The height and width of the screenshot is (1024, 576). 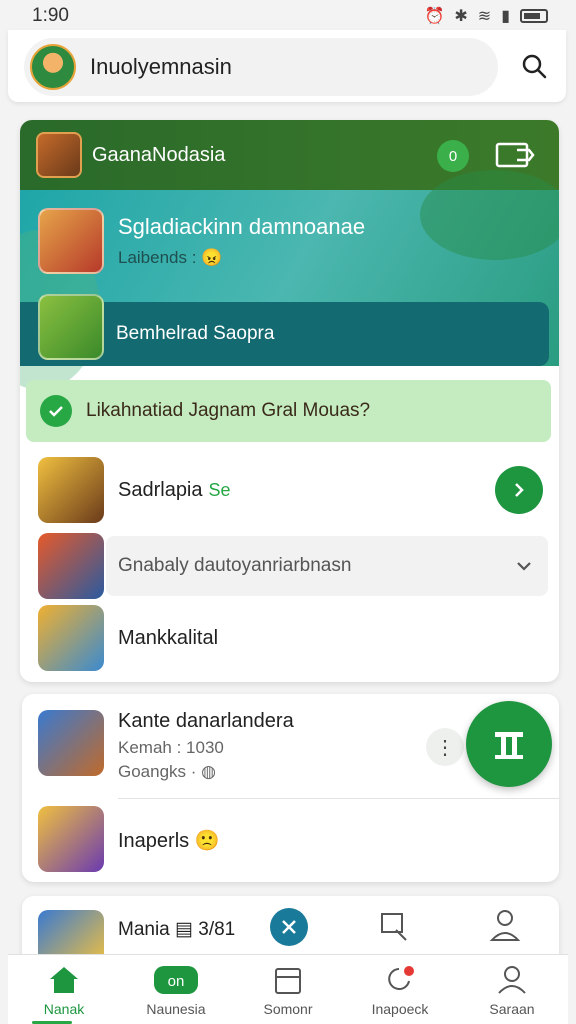 I want to click on check-icon, so click(x=56, y=411).